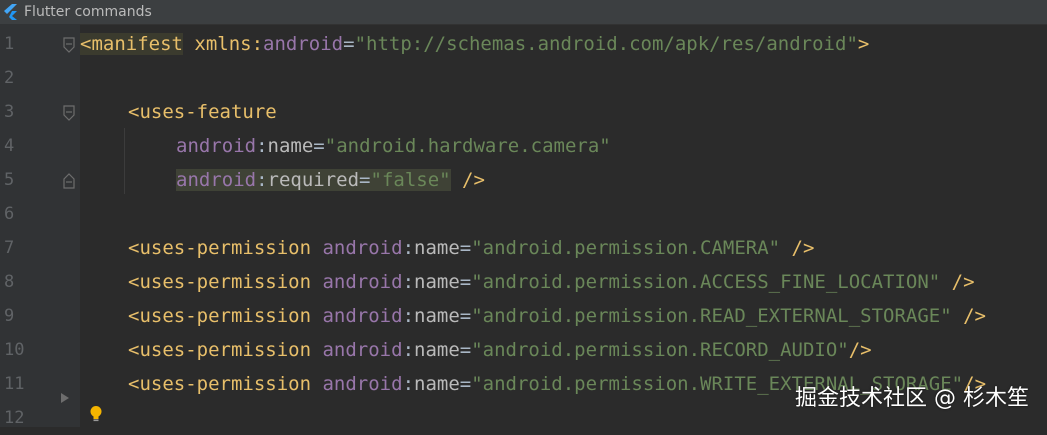 The height and width of the screenshot is (435, 1047). Describe the element at coordinates (9, 180) in the screenshot. I see `line-number: 5` at that location.